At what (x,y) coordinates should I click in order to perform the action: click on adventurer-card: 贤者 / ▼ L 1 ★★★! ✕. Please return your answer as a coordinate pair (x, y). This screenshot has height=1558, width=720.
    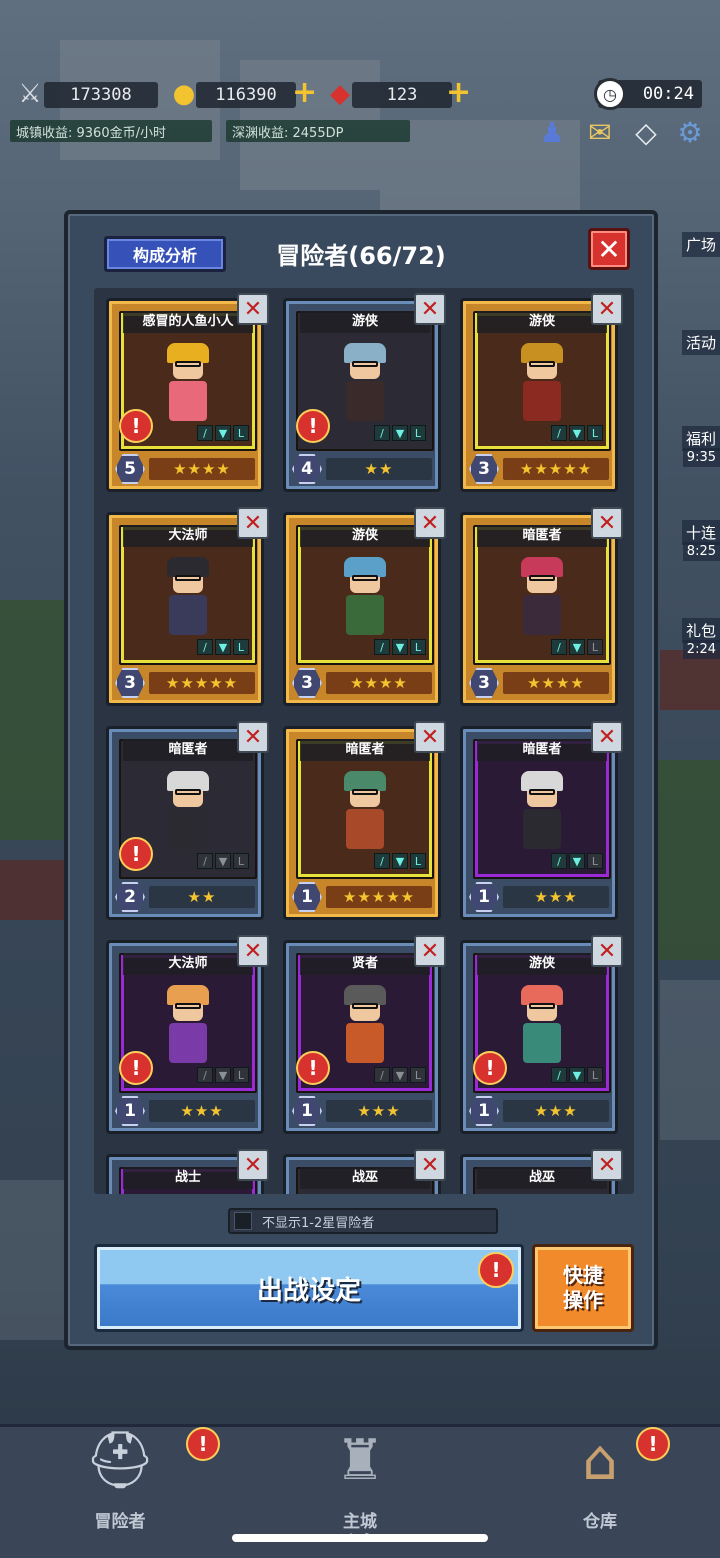
    Looking at the image, I should click on (364, 1034).